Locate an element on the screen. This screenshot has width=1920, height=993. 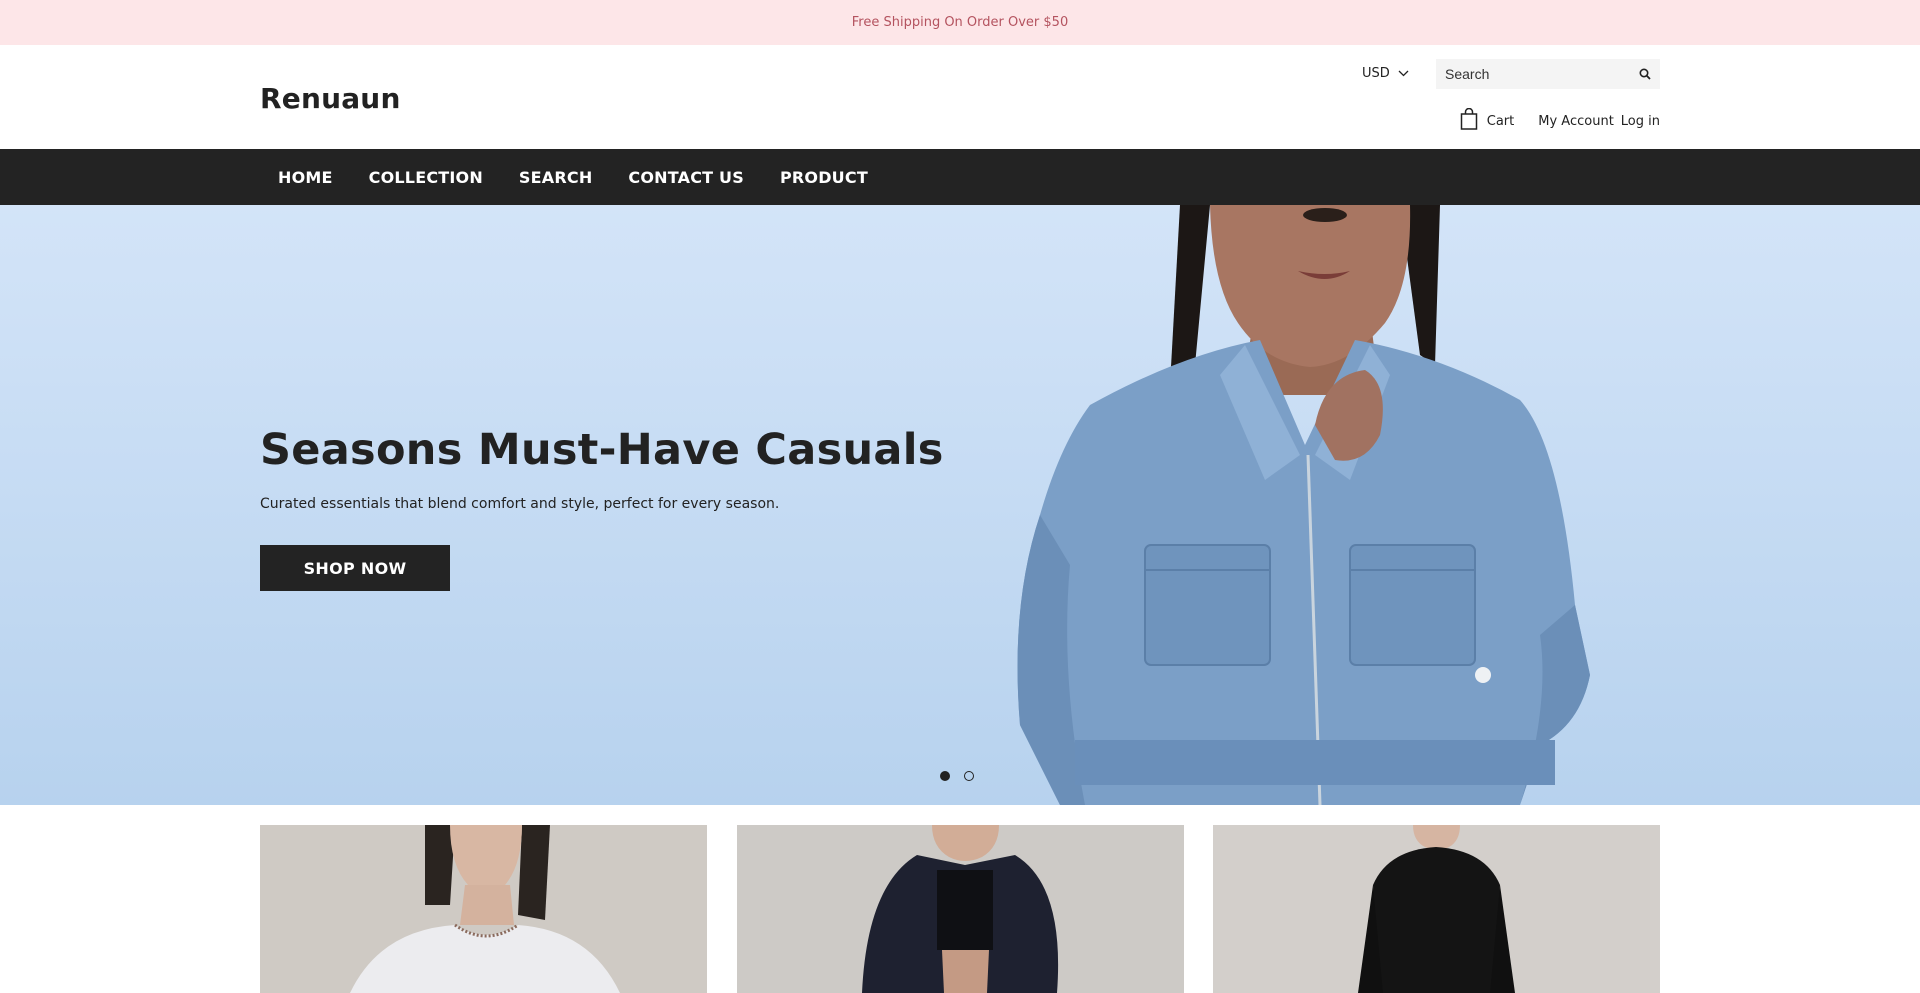
currency-selector: USD is located at coordinates (1385, 73).